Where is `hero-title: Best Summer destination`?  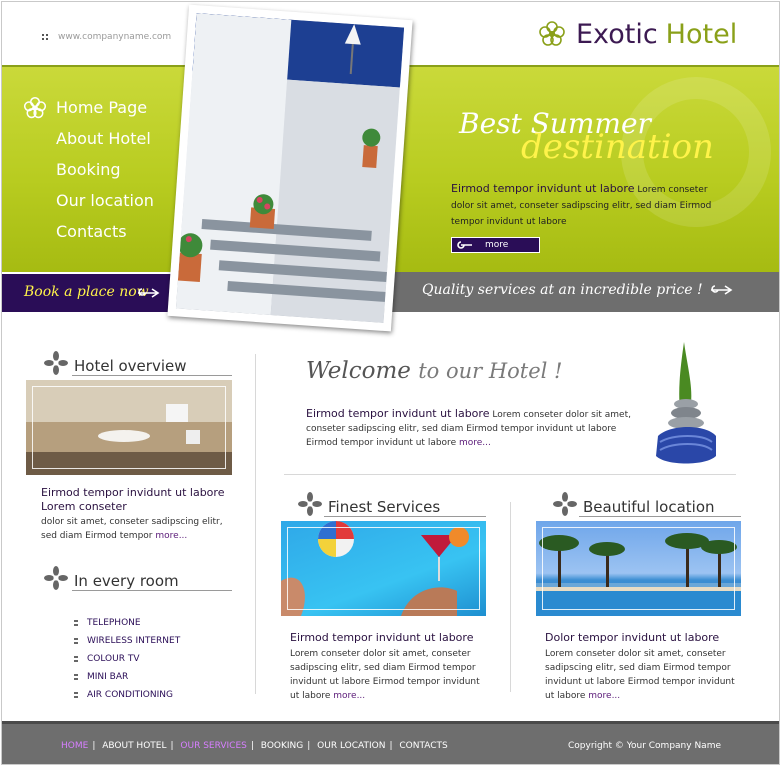
hero-title: Best Summer destination is located at coordinates (609, 137).